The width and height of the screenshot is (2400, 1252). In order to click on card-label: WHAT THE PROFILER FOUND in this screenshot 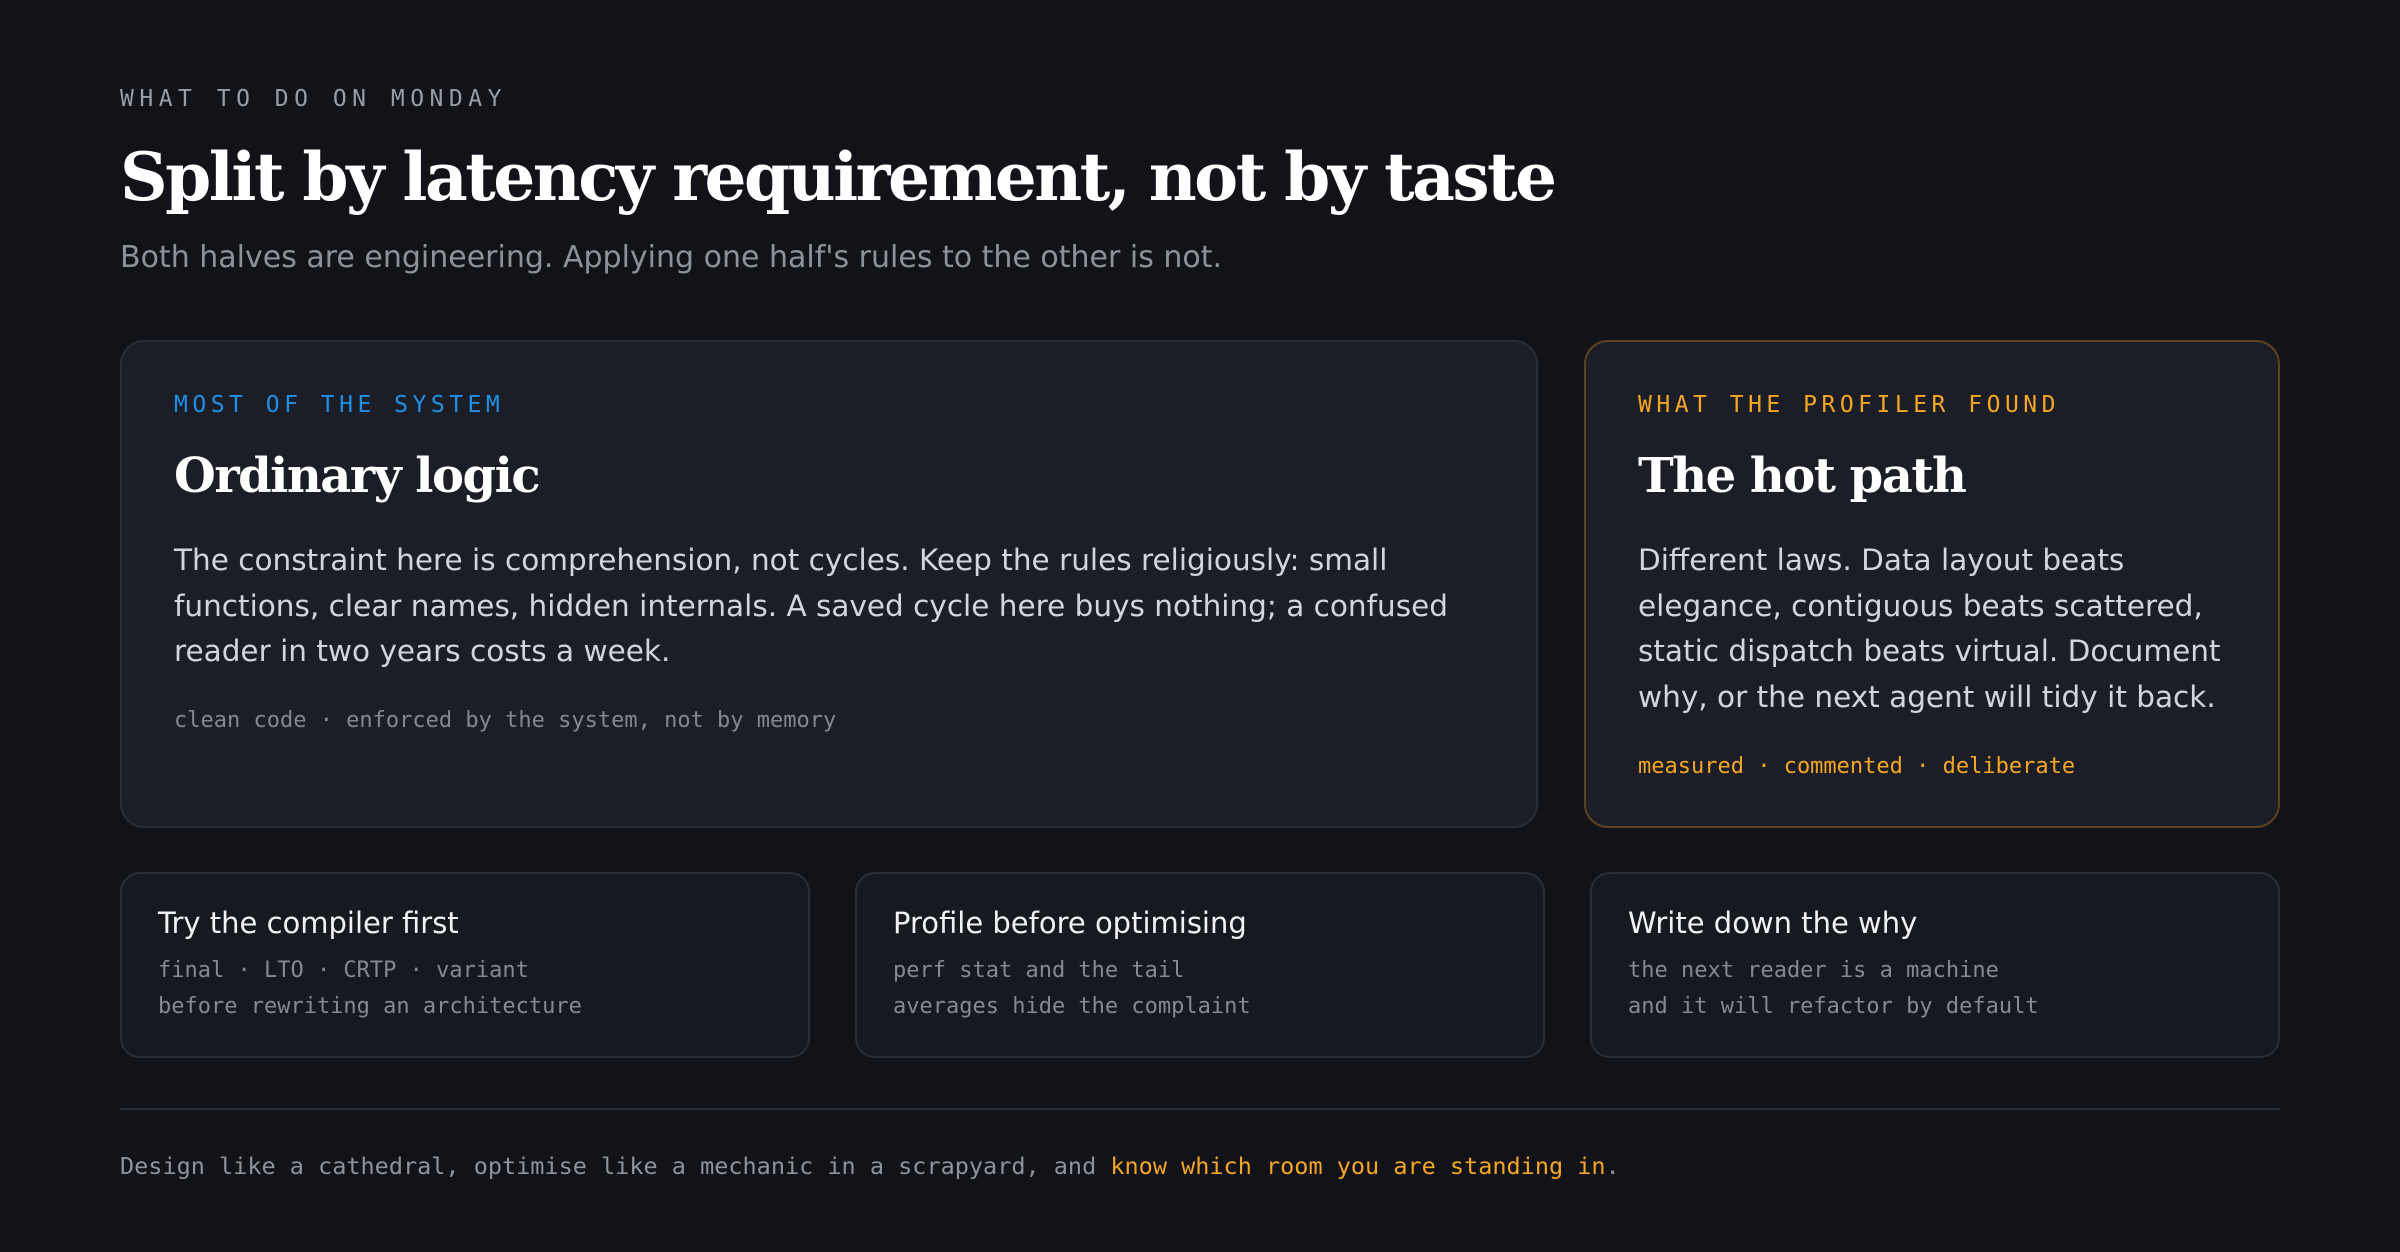, I will do `click(1849, 405)`.